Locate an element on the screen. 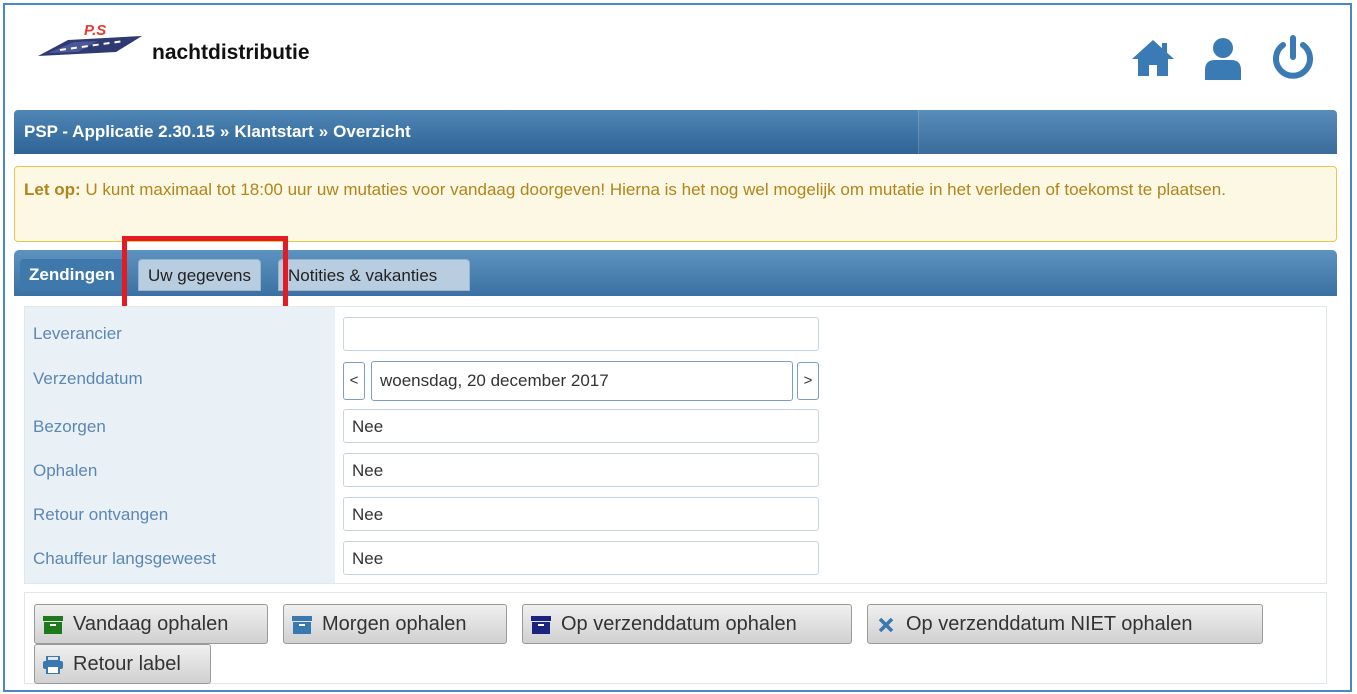 This screenshot has height=694, width=1357. logo: P.S nachtdistributie is located at coordinates (198, 47).